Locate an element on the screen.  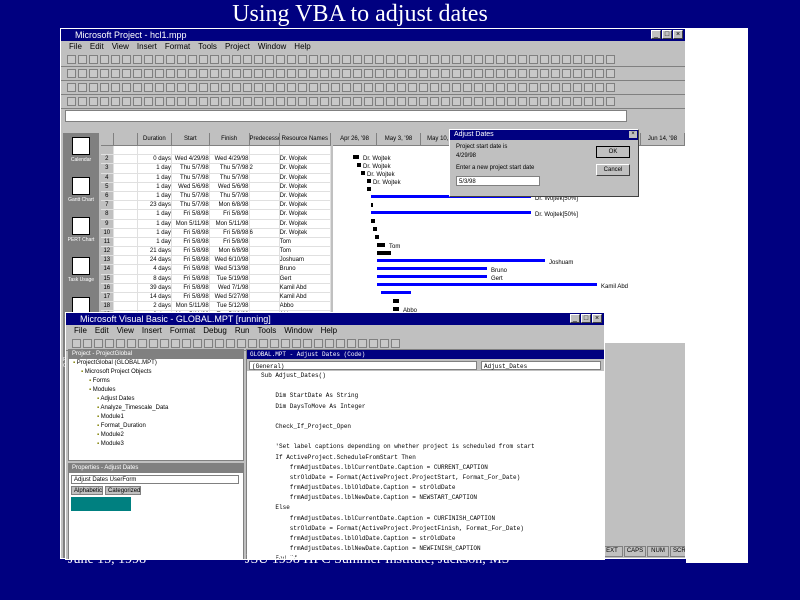
row-finish: Tue 5/19/98 is located at coordinates (230, 278).